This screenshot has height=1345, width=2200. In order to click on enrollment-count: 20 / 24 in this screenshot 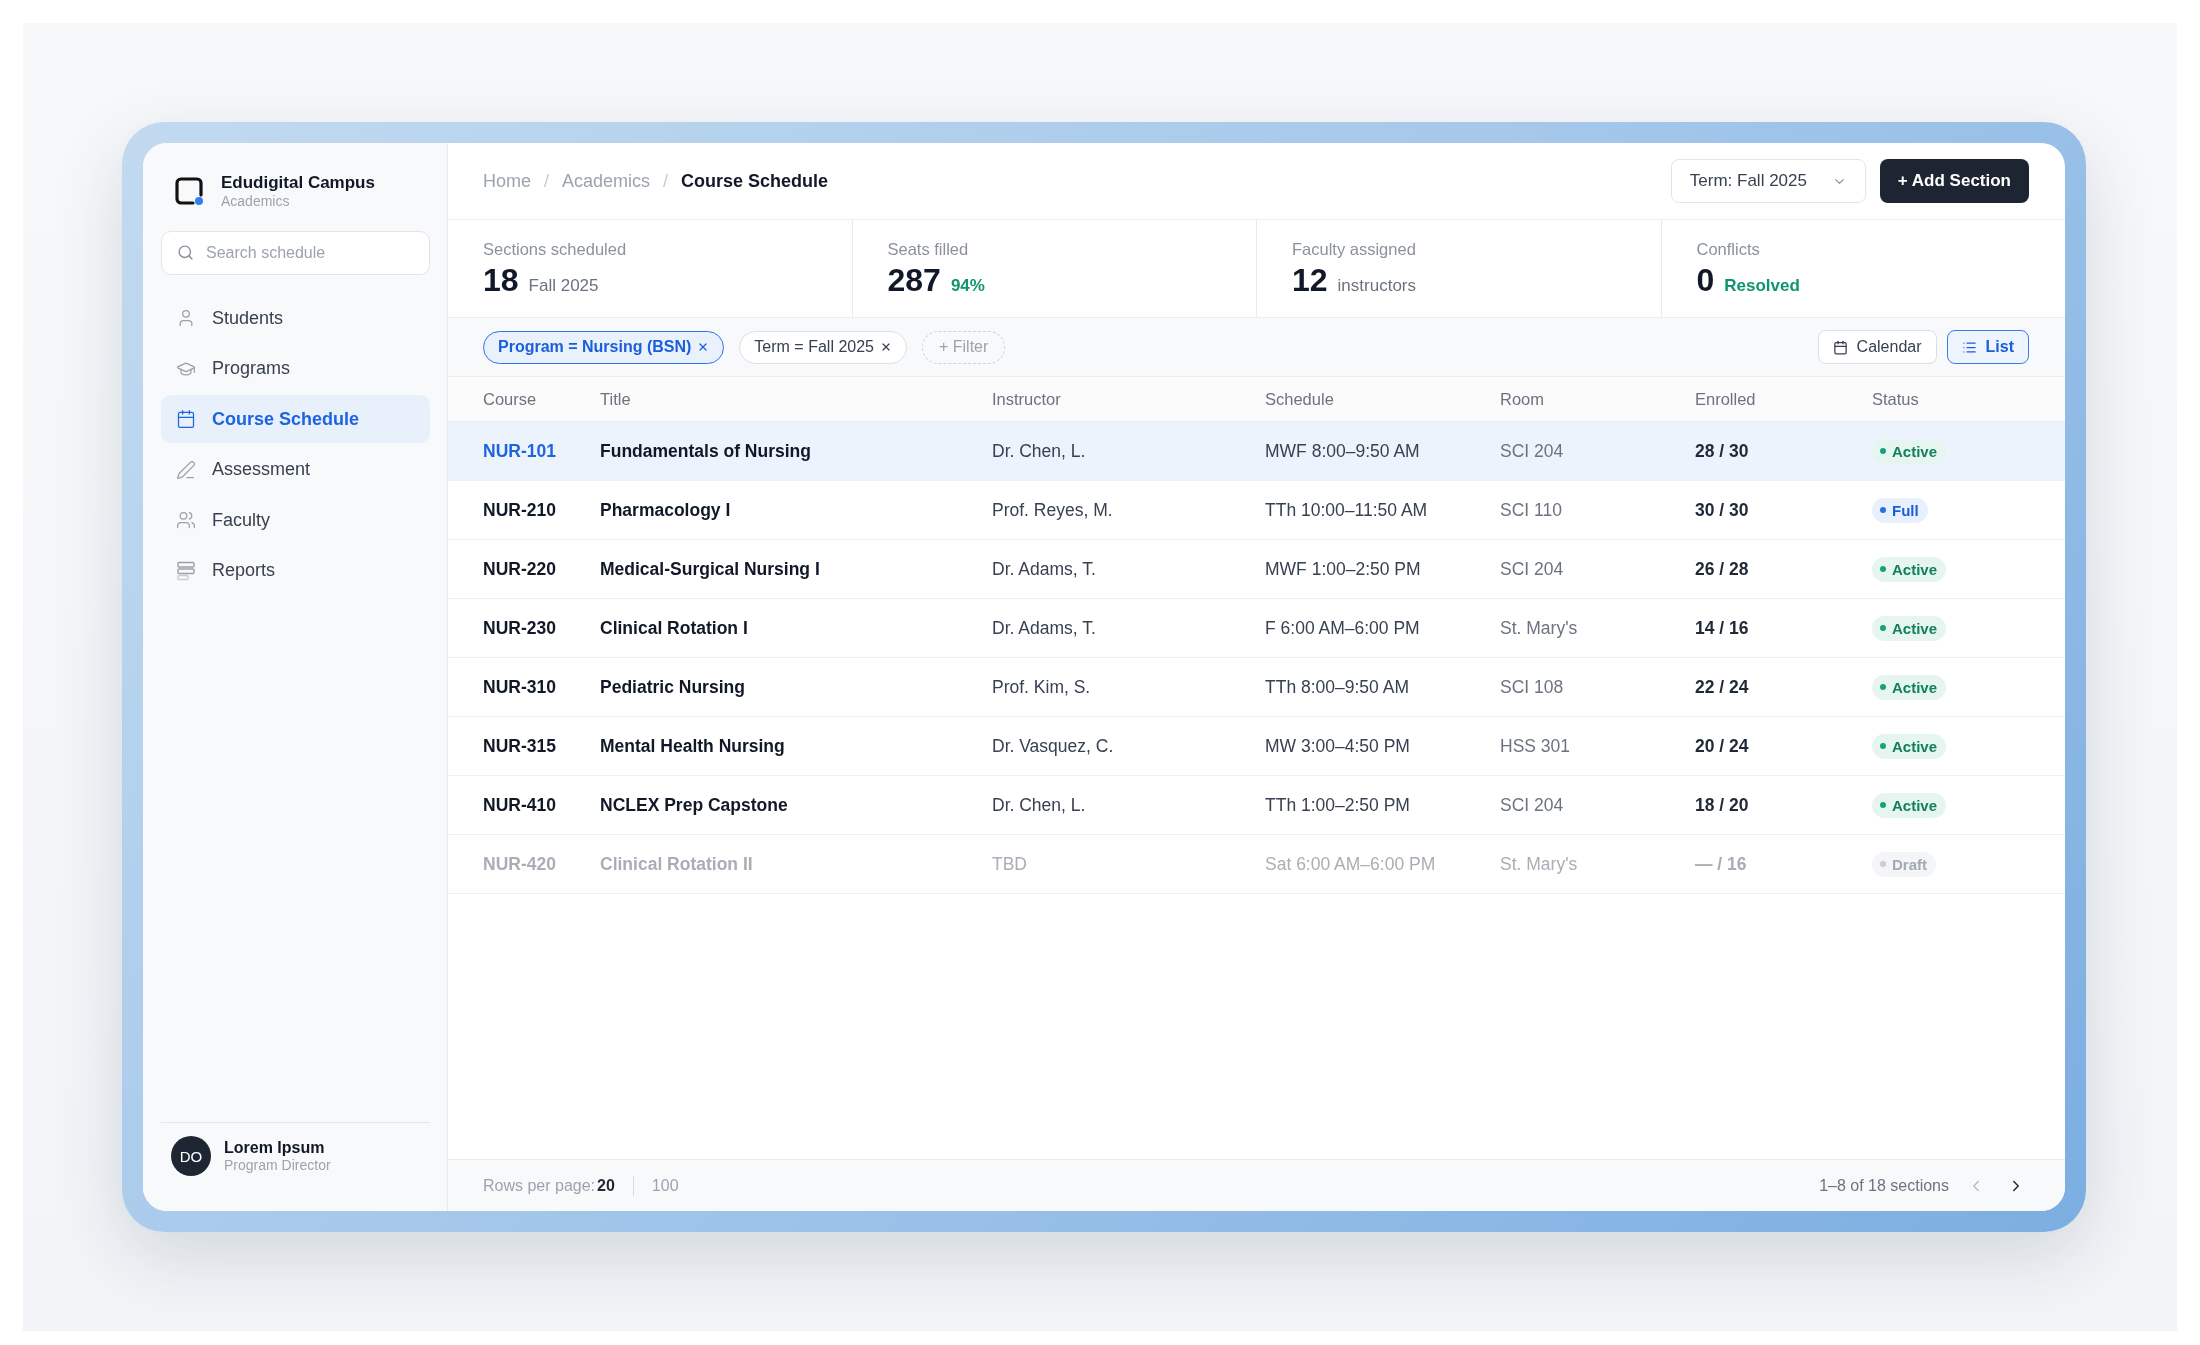, I will do `click(1722, 746)`.